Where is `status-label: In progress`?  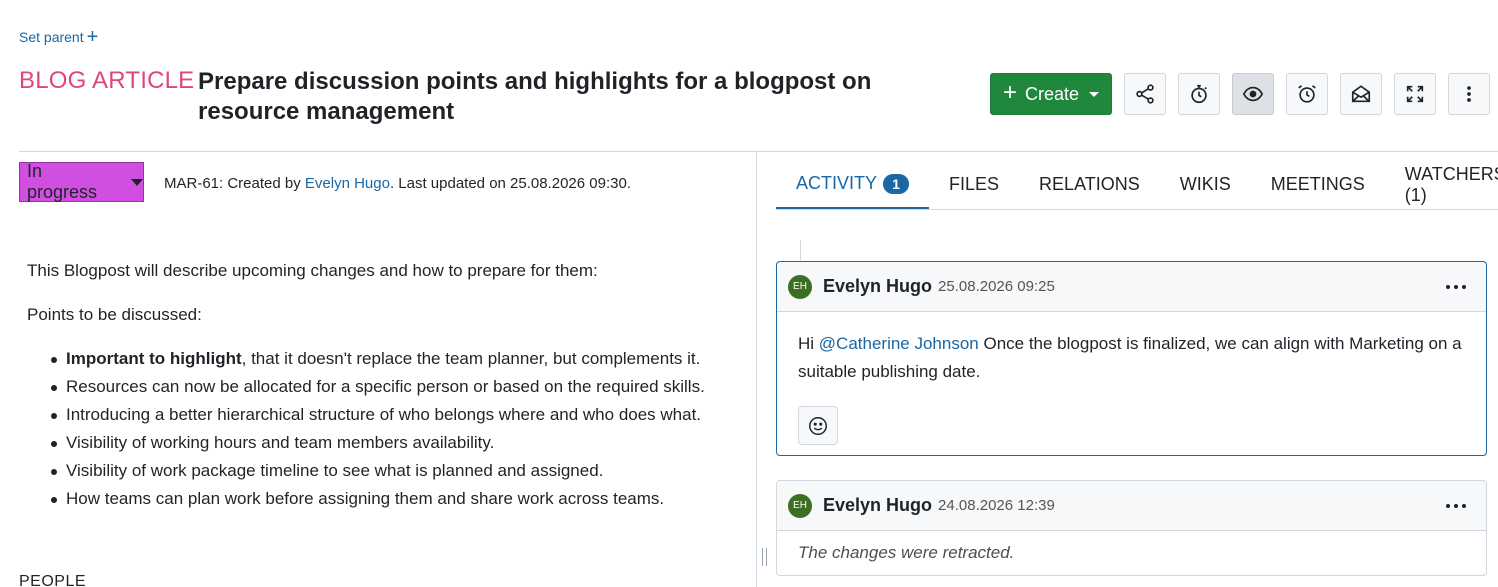 status-label: In progress is located at coordinates (62, 181).